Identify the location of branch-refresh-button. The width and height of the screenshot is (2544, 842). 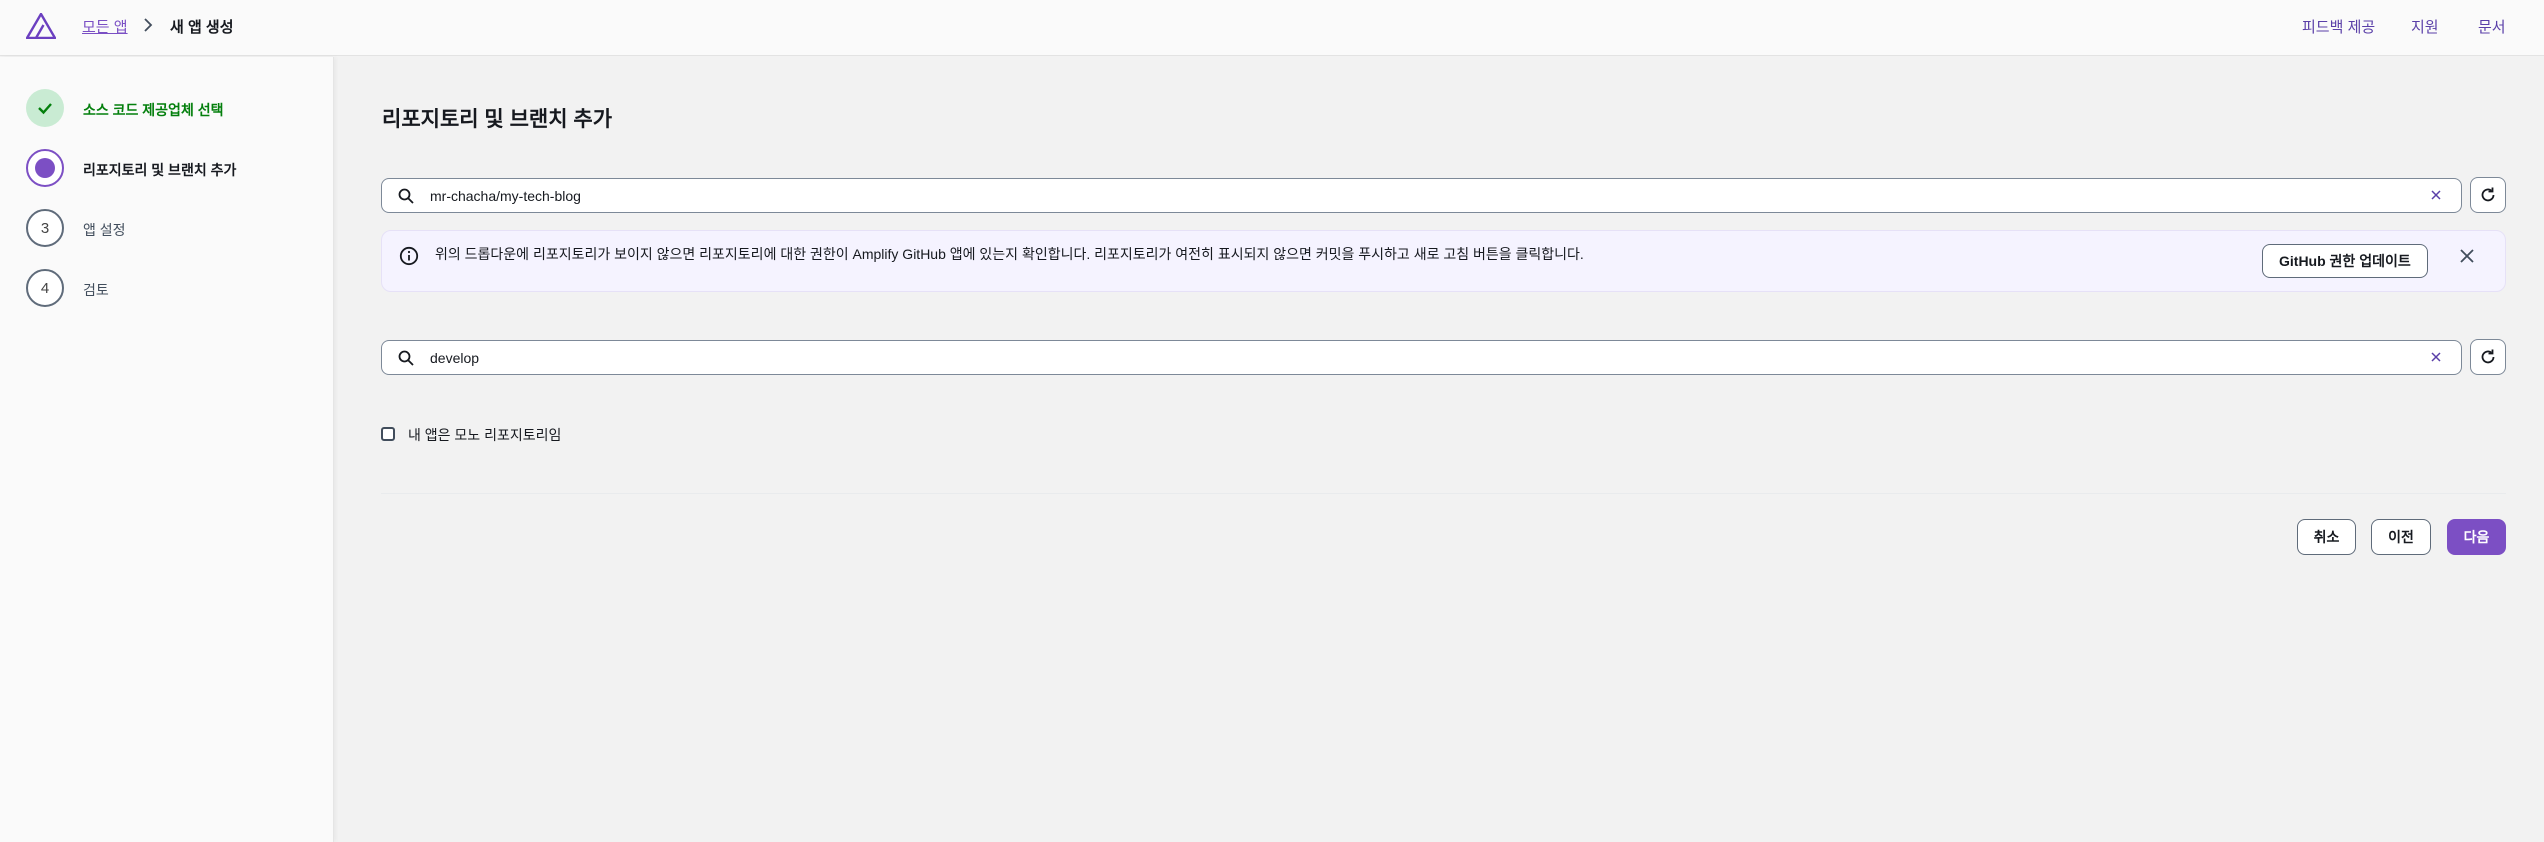
(2488, 357).